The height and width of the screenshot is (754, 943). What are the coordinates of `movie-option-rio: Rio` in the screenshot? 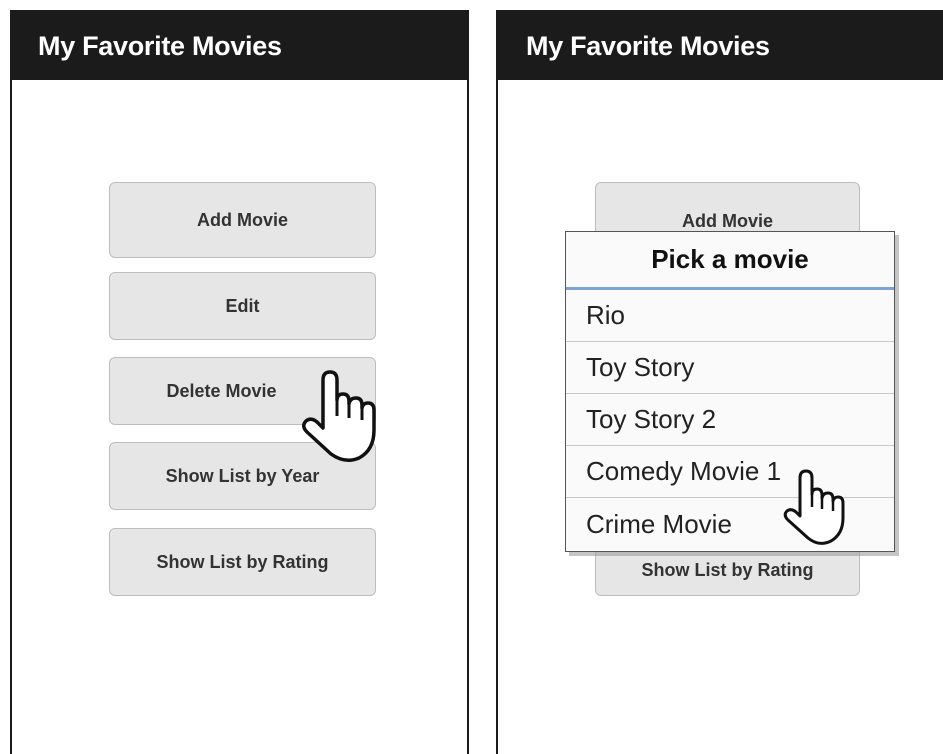 It's located at (730, 316).